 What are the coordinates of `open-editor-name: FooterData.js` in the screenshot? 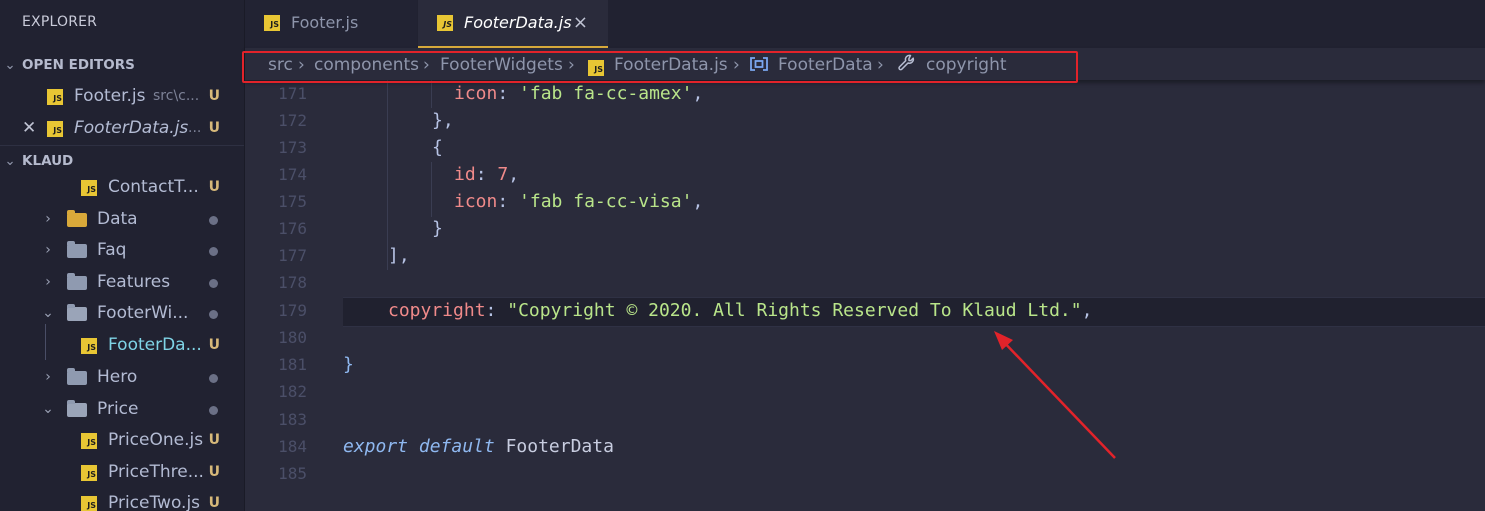 It's located at (131, 128).